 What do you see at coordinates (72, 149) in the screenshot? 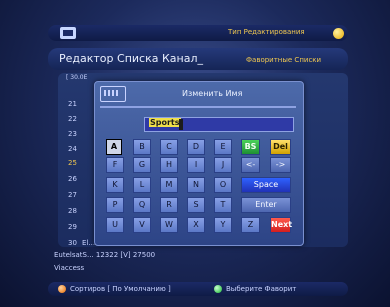
I see `channel-number: 24` at bounding box center [72, 149].